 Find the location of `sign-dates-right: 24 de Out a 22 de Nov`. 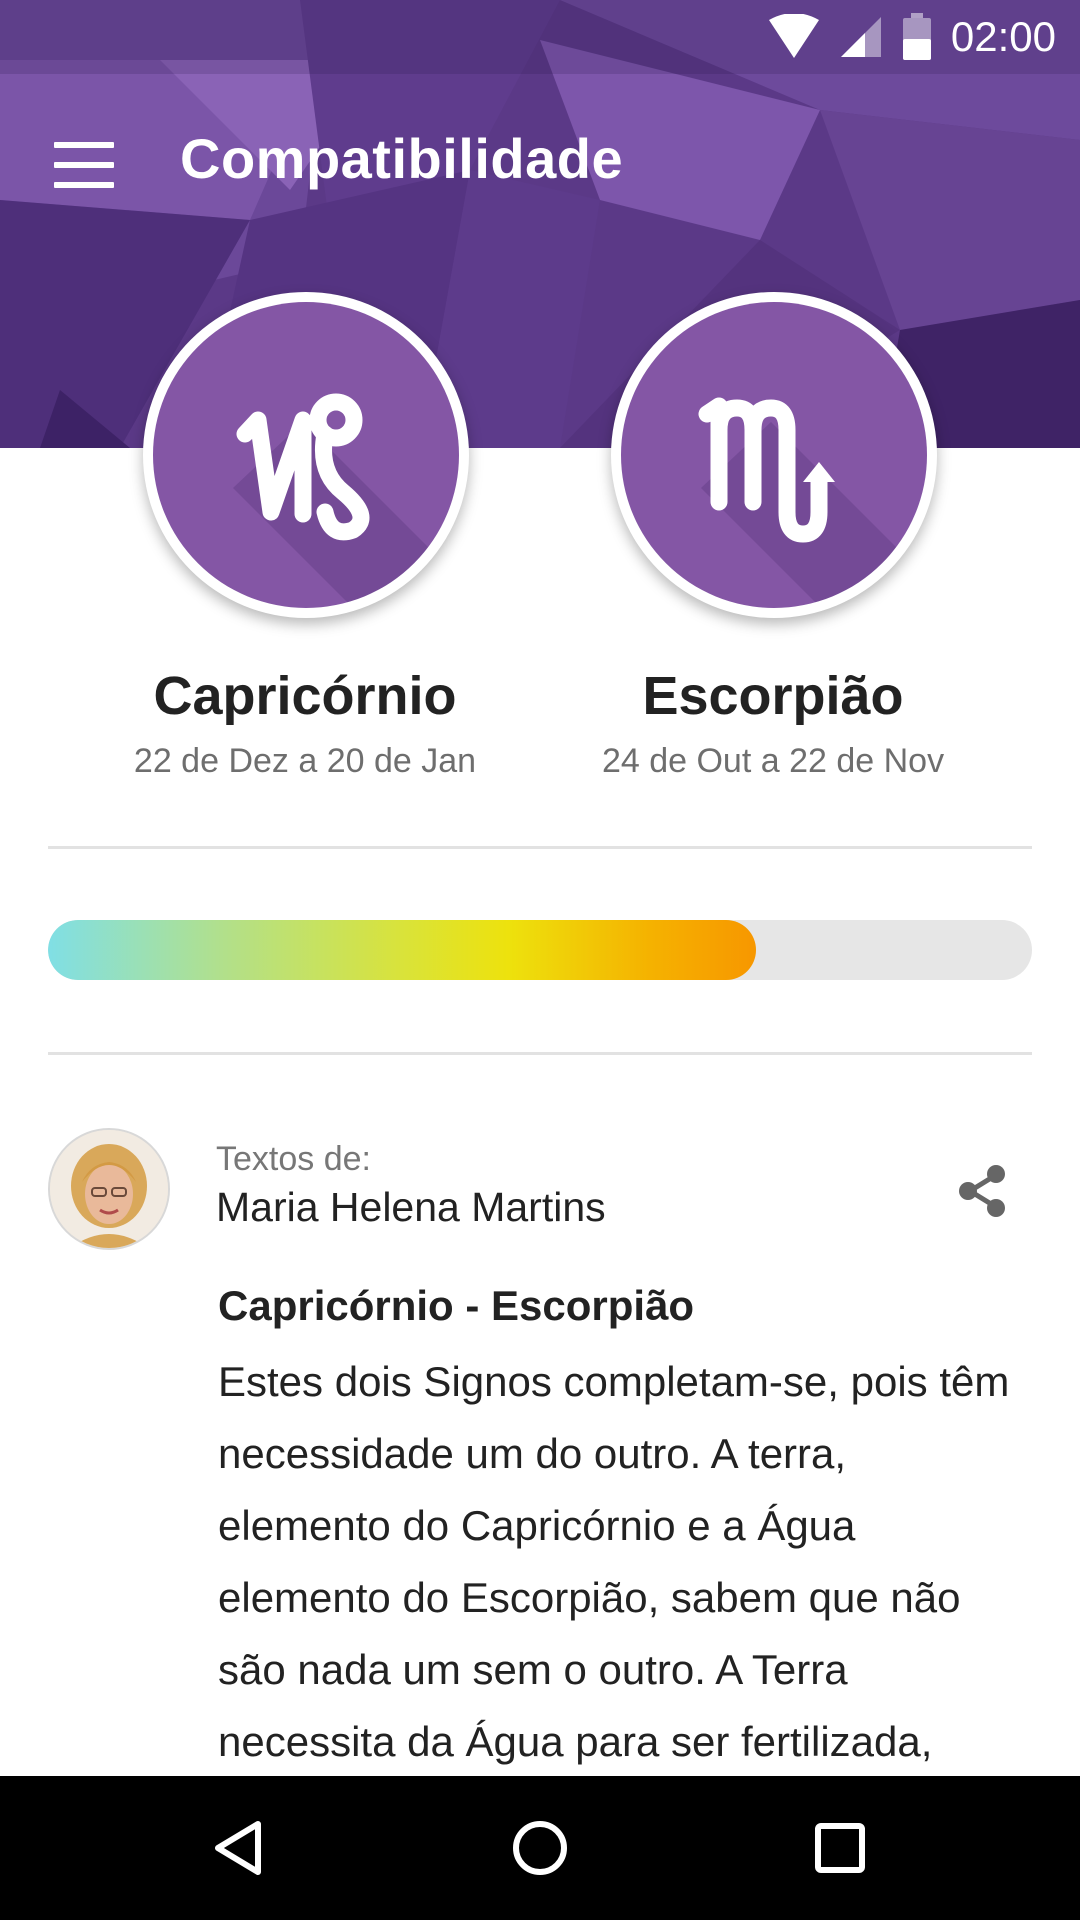

sign-dates-right: 24 de Out a 22 de Nov is located at coordinates (773, 761).